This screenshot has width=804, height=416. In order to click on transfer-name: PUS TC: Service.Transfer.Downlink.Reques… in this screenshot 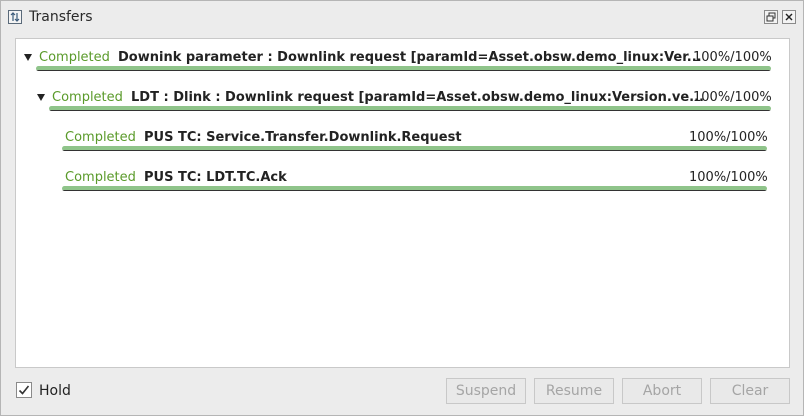, I will do `click(303, 137)`.